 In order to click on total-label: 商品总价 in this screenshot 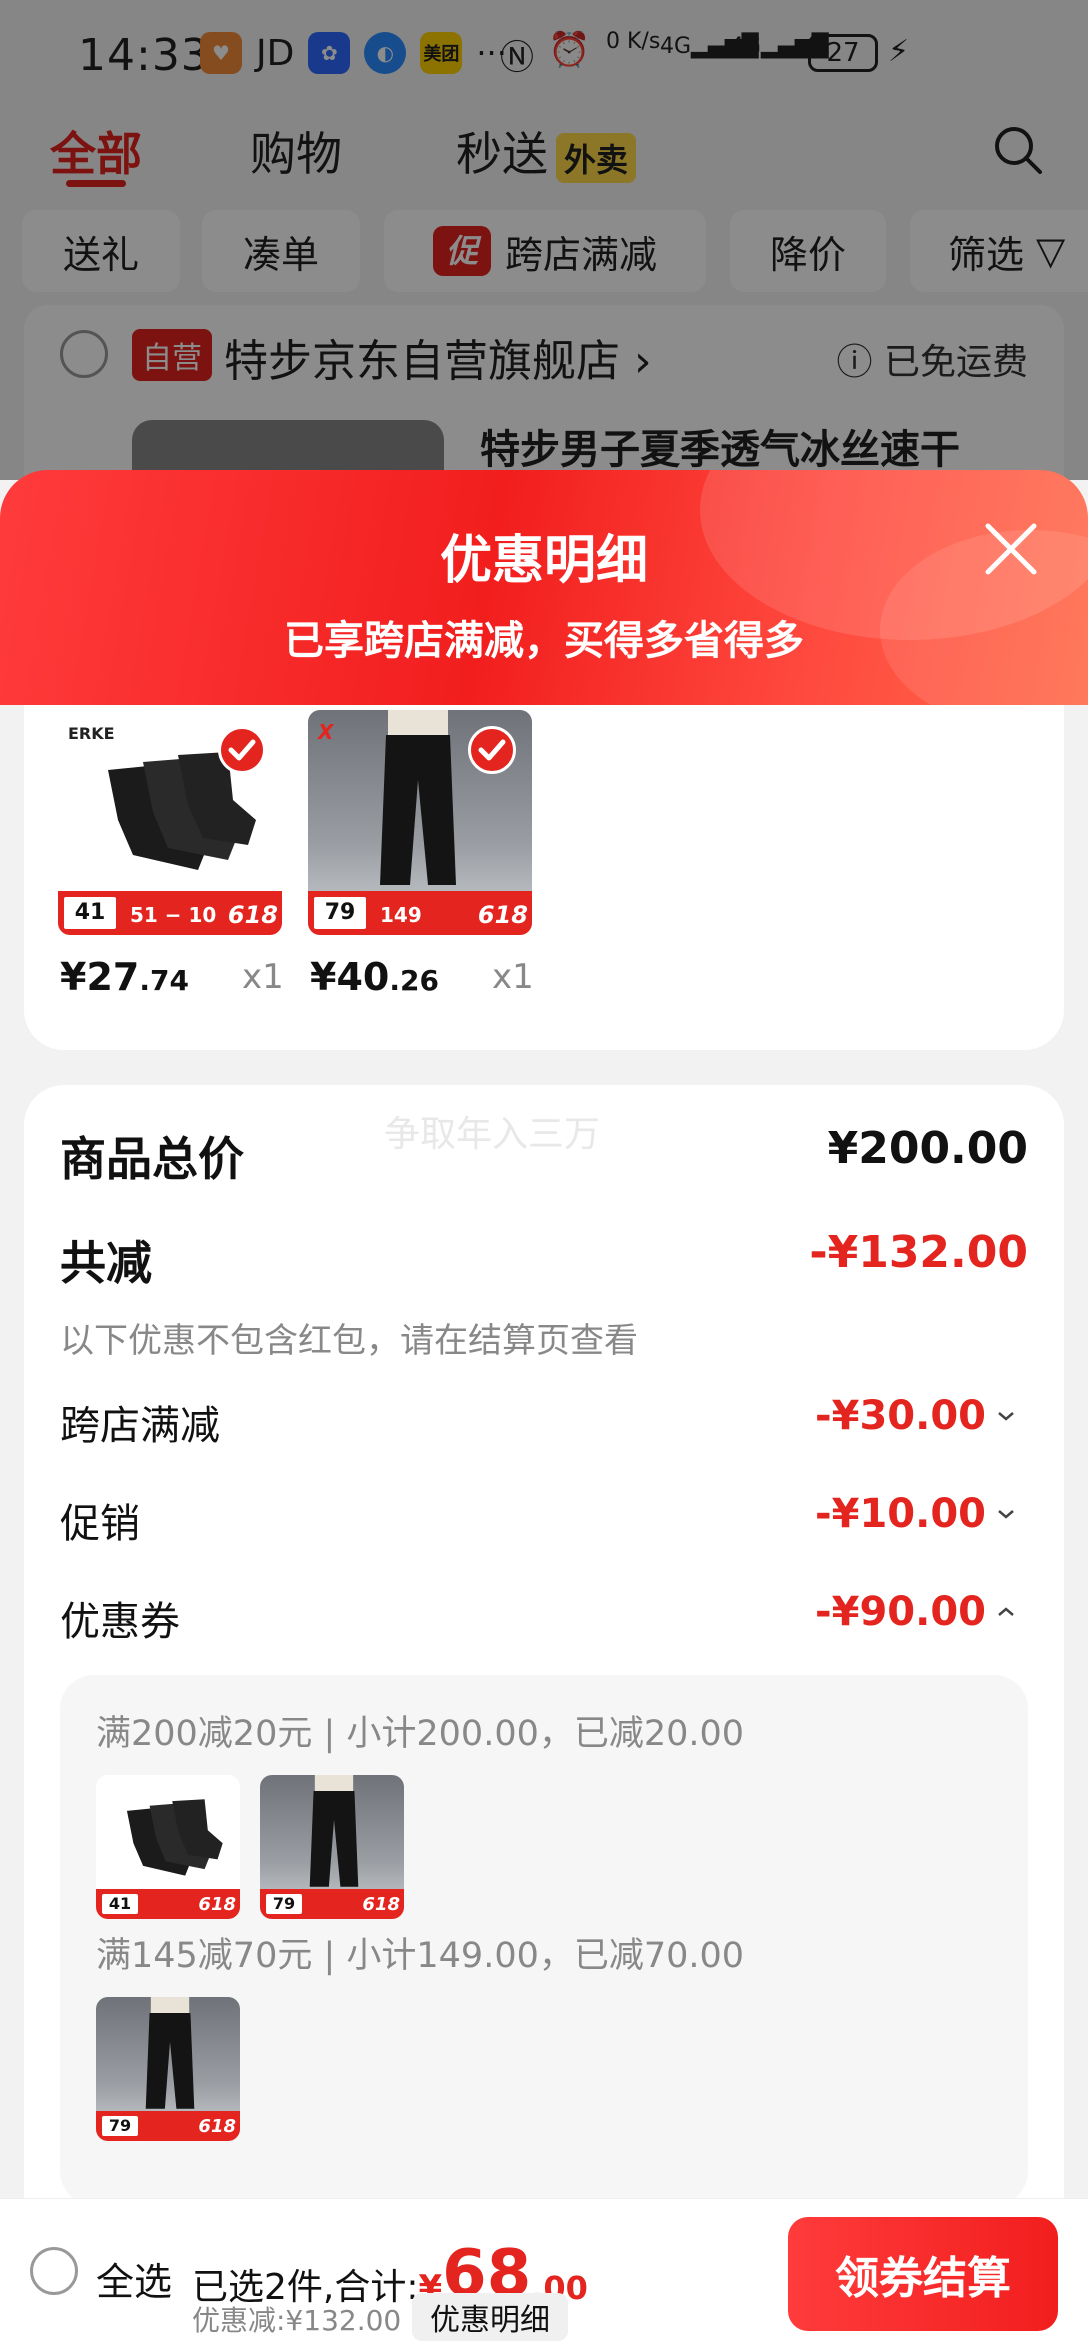, I will do `click(152, 1159)`.